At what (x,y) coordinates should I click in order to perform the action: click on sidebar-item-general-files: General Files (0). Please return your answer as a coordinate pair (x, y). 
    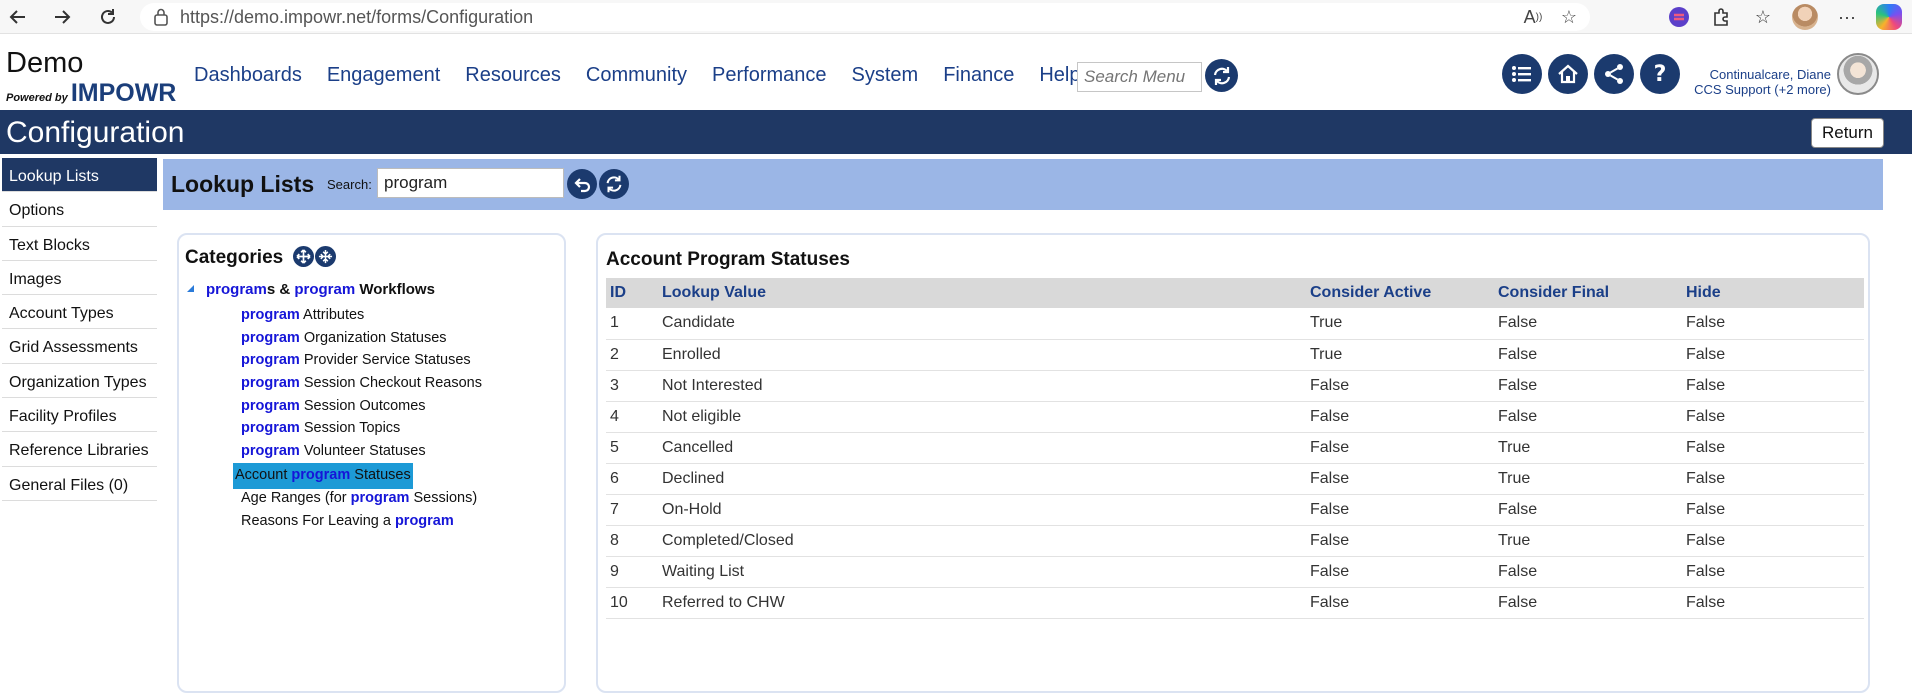
    Looking at the image, I should click on (79, 484).